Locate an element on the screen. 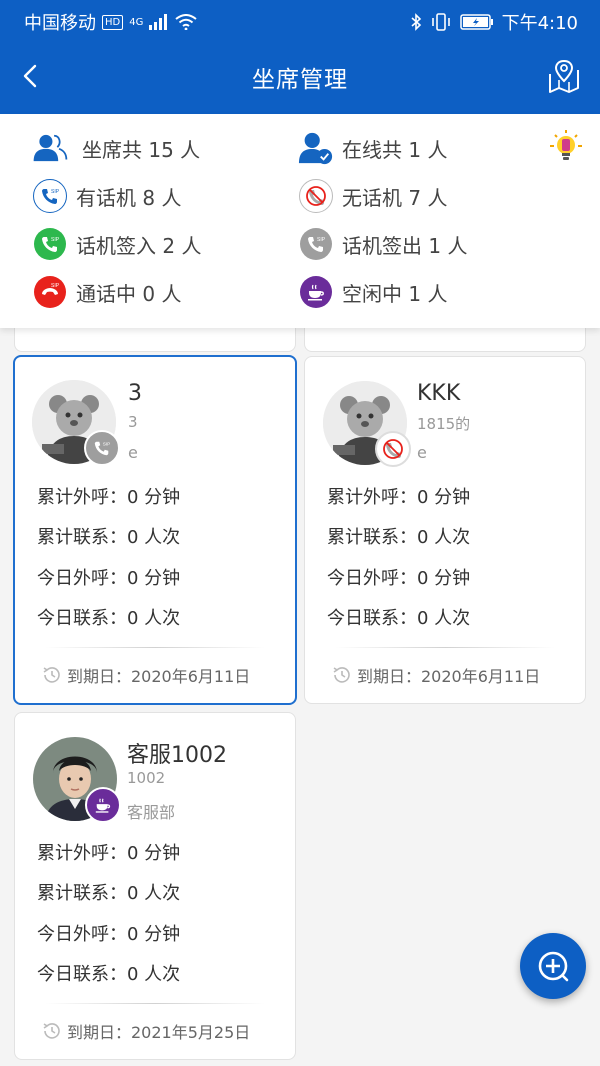 This screenshot has width=600, height=1066. hd-badge: HD is located at coordinates (113, 22).